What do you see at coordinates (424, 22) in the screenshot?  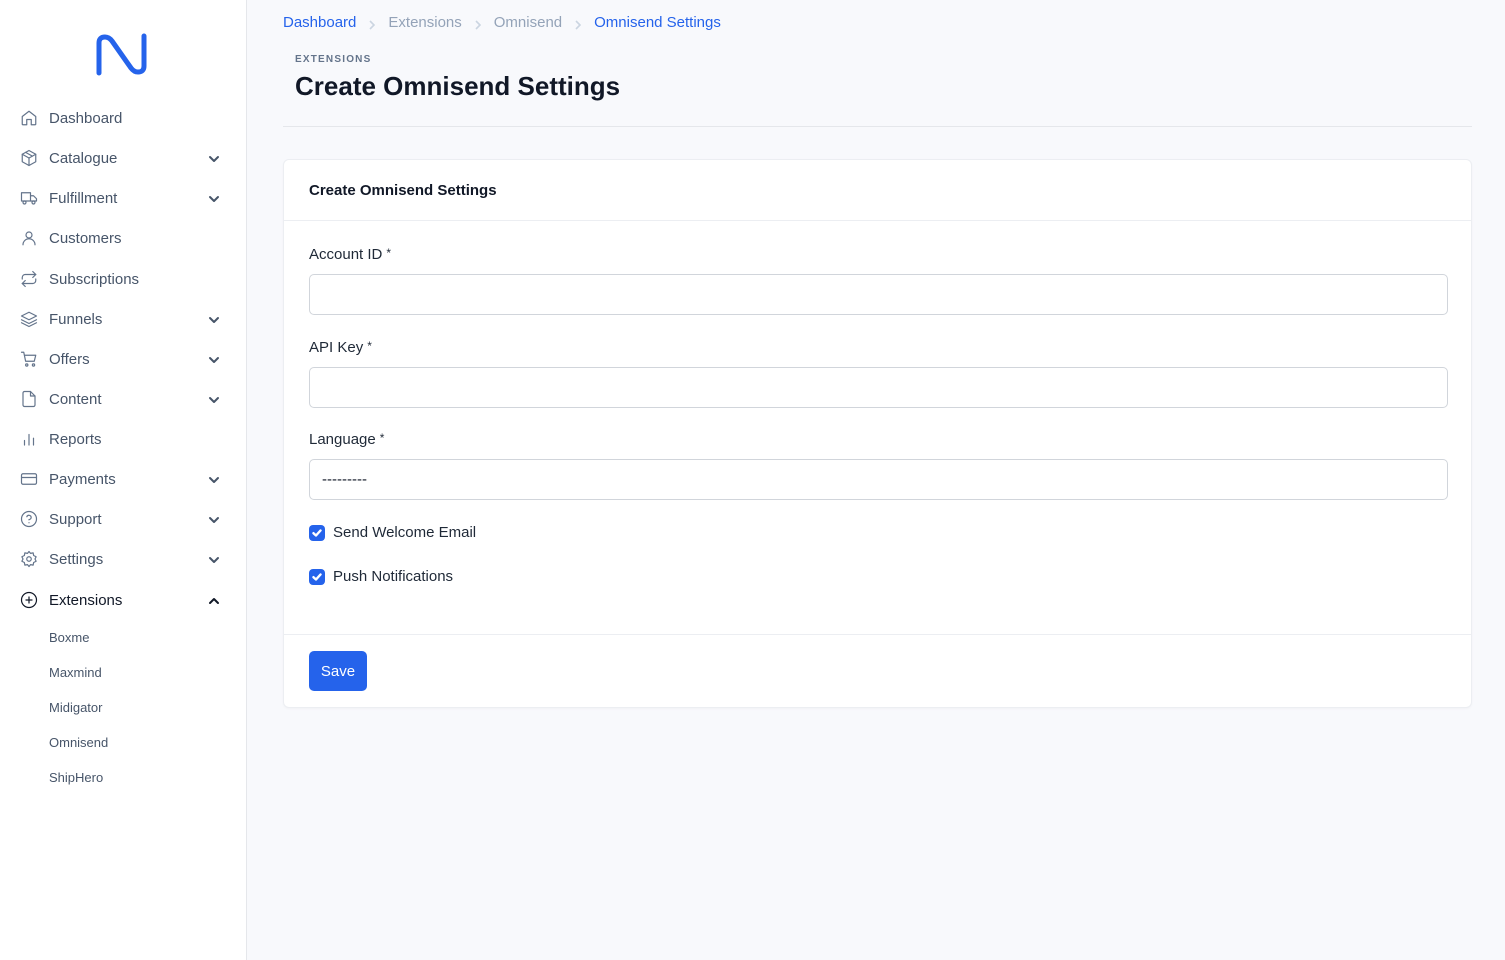 I see `breadcrumb-extensions: Extensions` at bounding box center [424, 22].